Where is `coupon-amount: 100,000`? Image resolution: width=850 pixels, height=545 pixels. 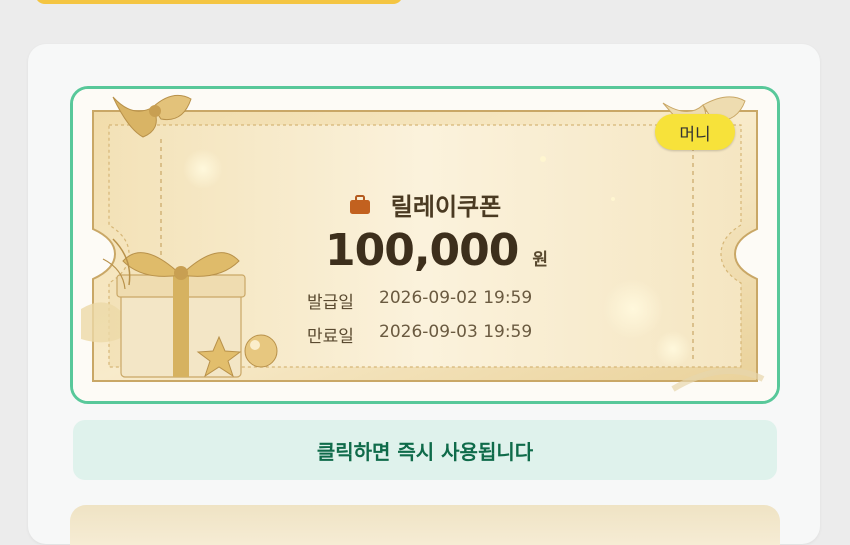 coupon-amount: 100,000 is located at coordinates (422, 250).